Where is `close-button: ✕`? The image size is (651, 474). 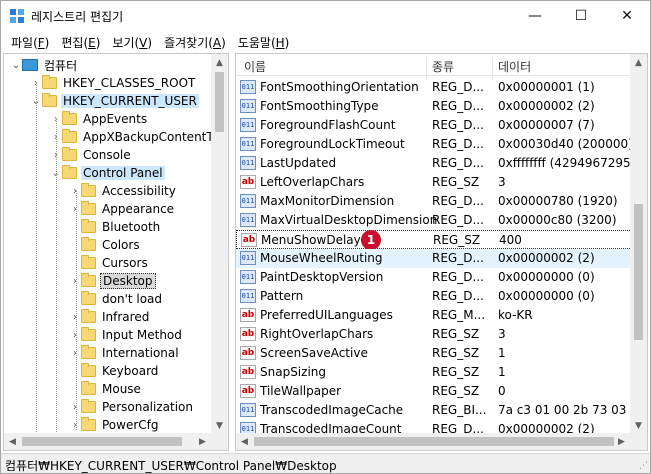 close-button: ✕ is located at coordinates (627, 16).